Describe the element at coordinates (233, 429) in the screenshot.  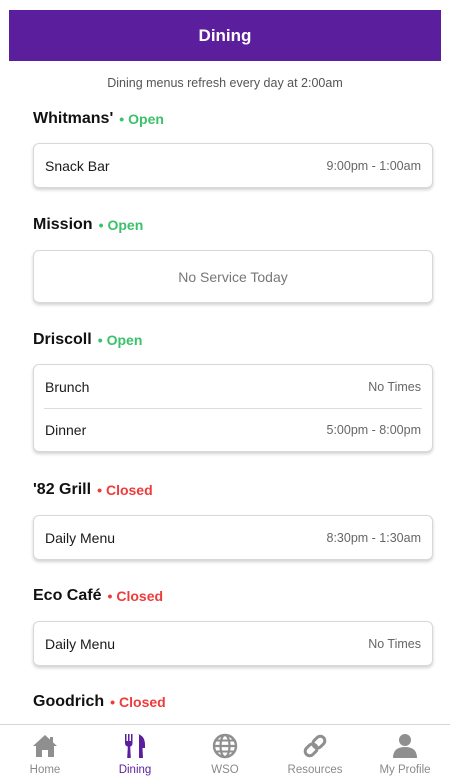
I see `meal-row: Dinner 5:00pm - 8:00pm` at that location.